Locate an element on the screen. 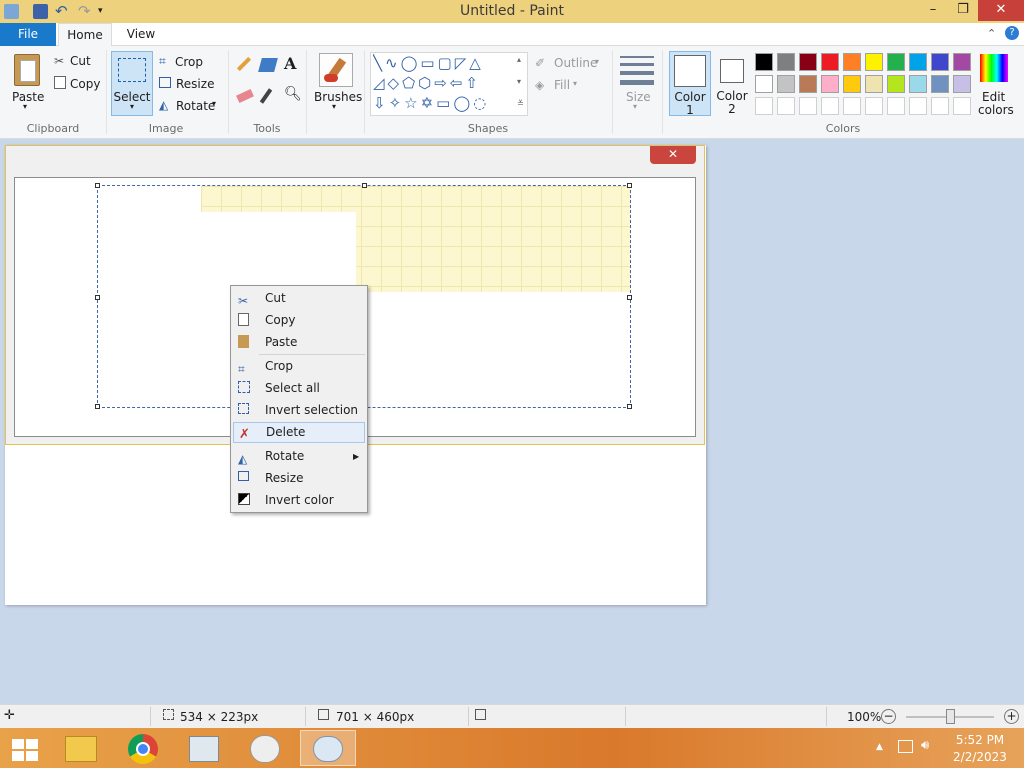 This screenshot has width=1024, height=768. fill-dropdown-icon: ▾ is located at coordinates (575, 83).